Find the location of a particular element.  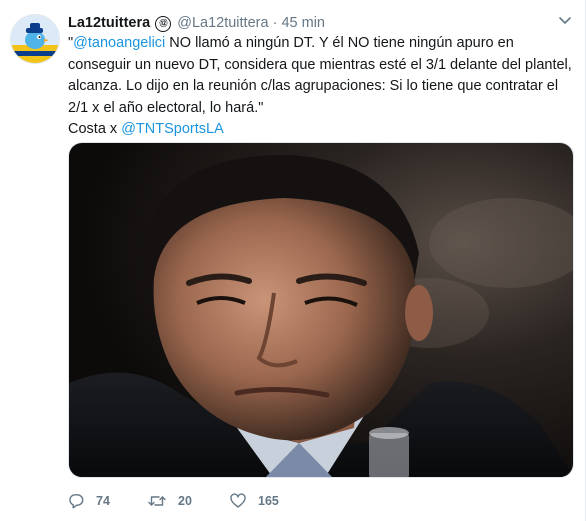

heart-icon is located at coordinates (238, 500).